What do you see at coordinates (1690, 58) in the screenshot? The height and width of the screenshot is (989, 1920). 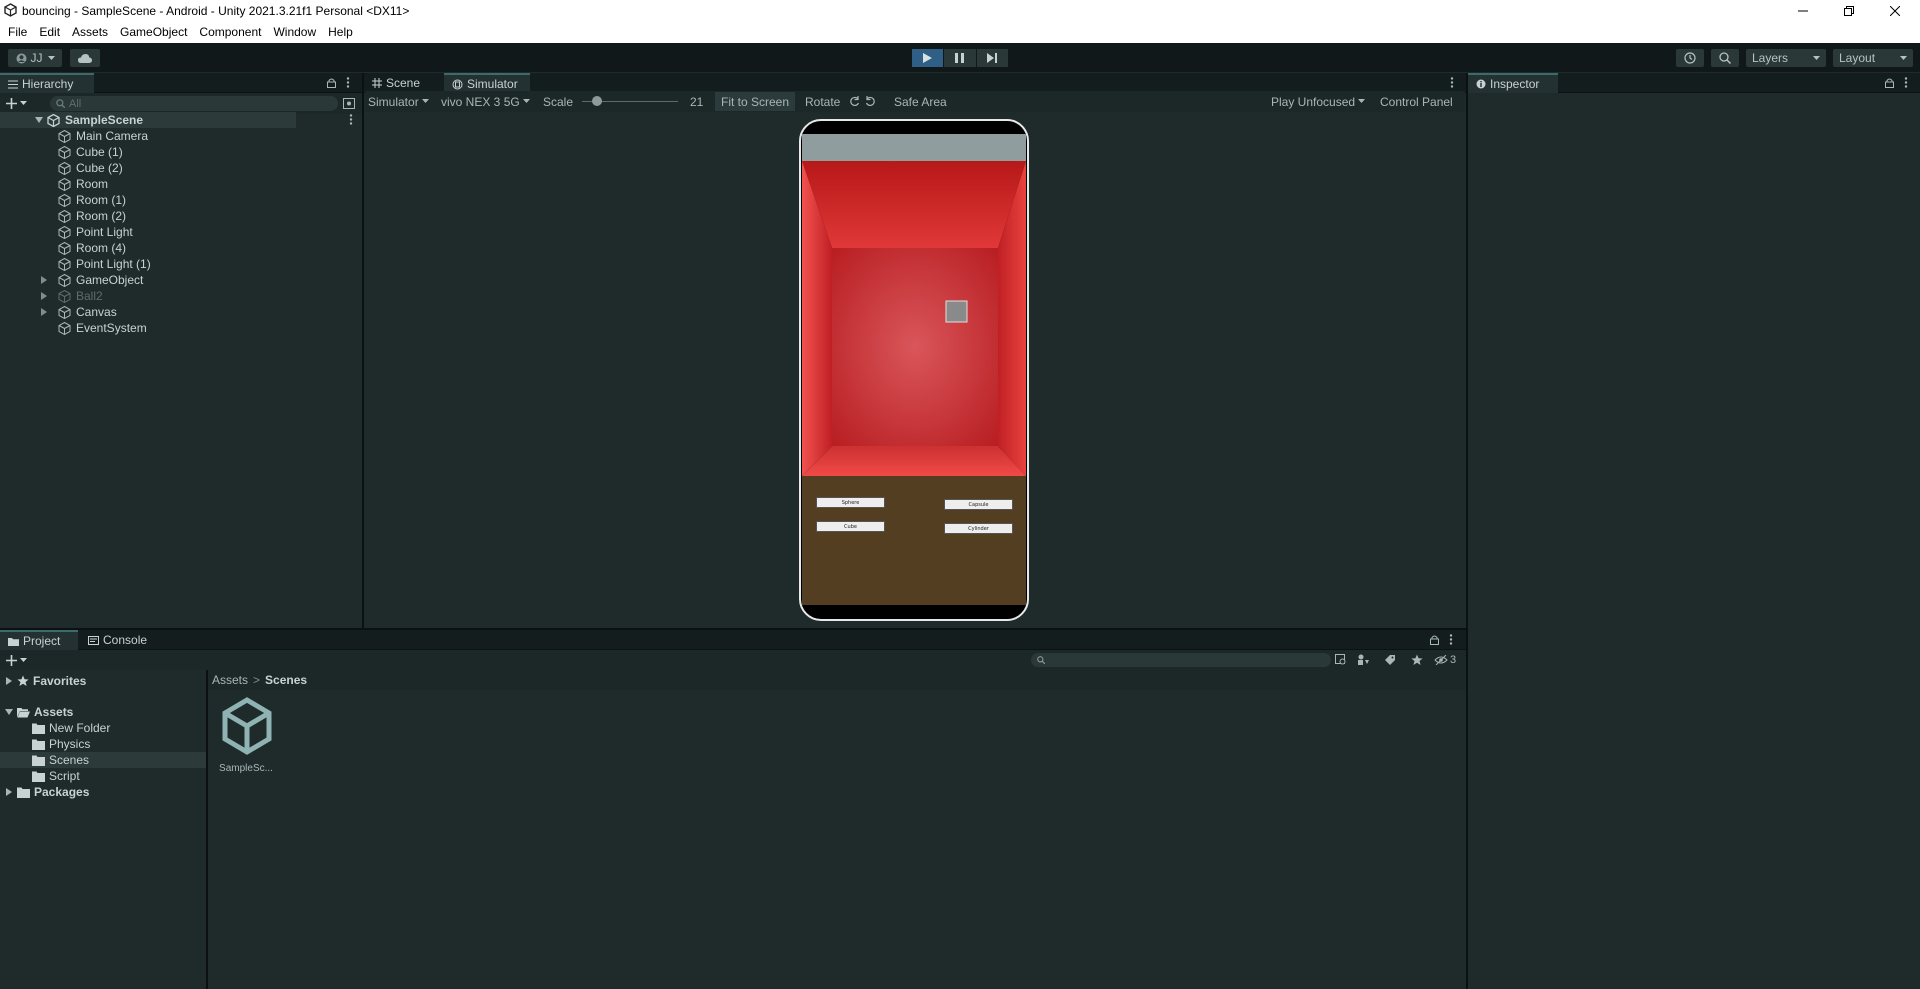 I see `undo-history-button` at bounding box center [1690, 58].